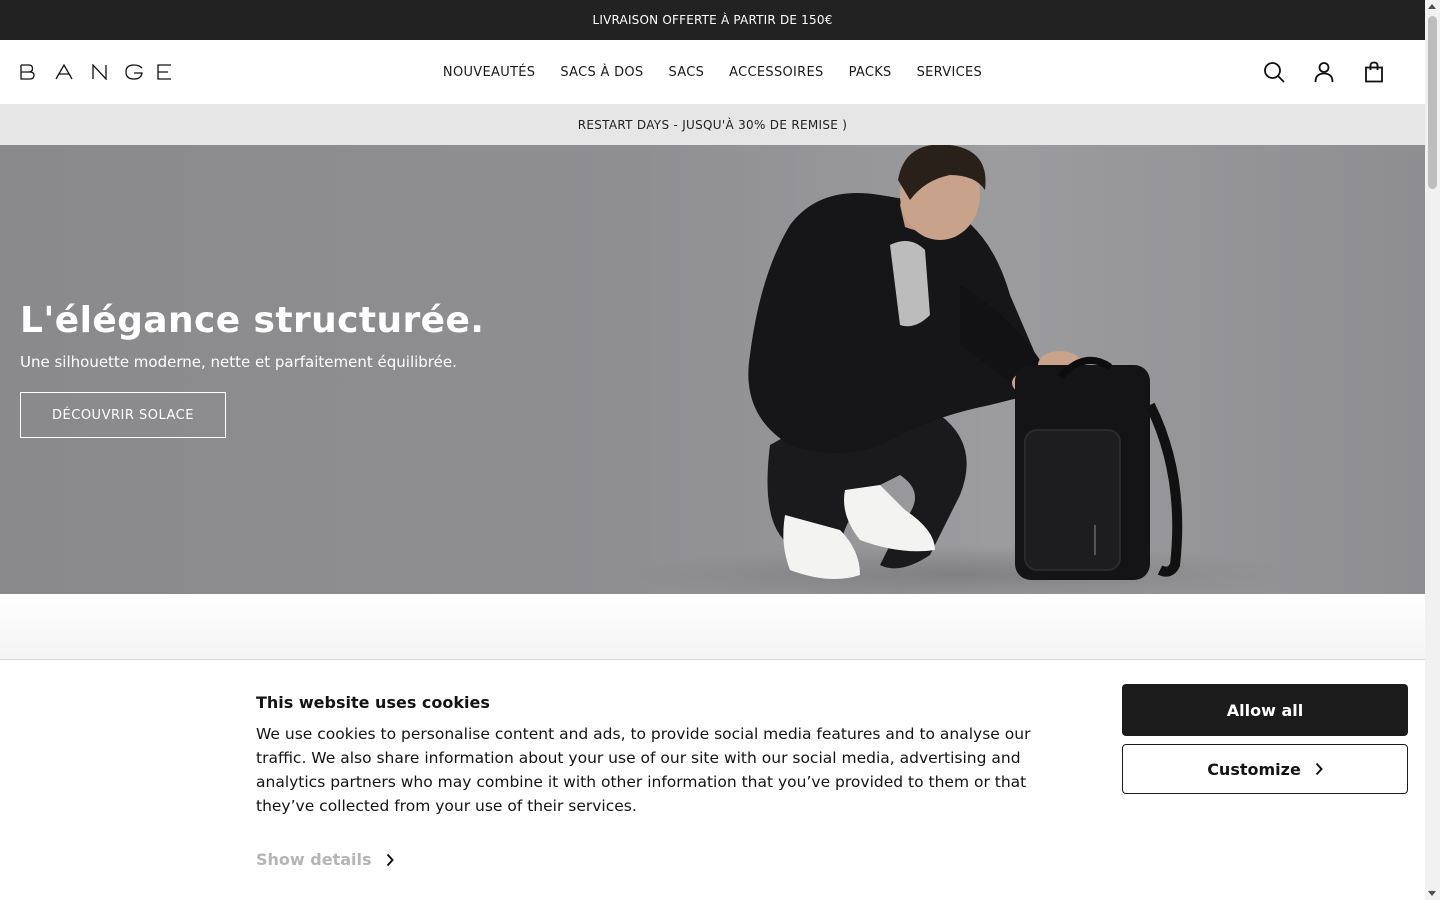  Describe the element at coordinates (123, 415) in the screenshot. I see `discover-solace-button: DÉCOUVRIR SOLACE` at that location.